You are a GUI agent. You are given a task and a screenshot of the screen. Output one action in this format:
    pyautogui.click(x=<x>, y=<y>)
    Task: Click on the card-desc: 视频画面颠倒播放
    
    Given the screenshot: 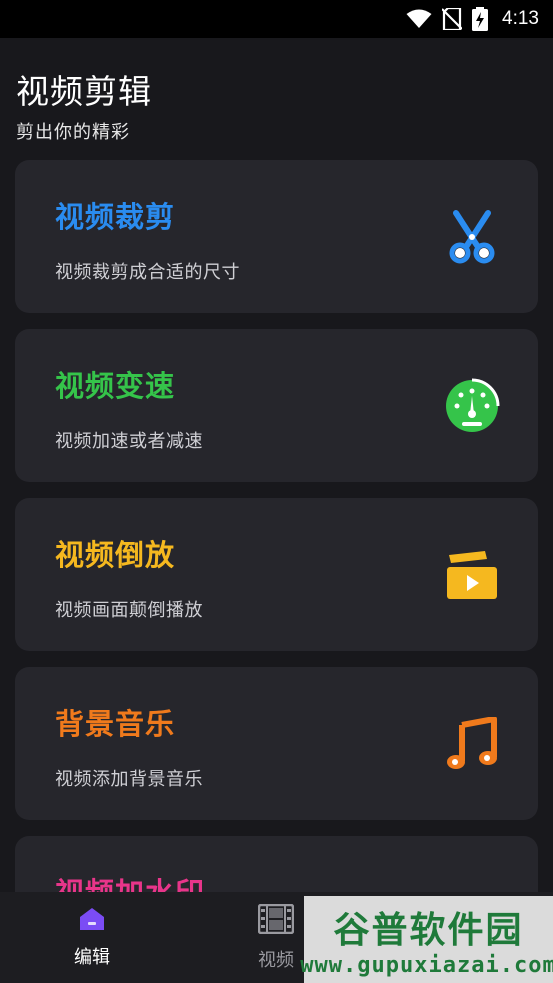 What is the action you would take?
    pyautogui.click(x=129, y=610)
    